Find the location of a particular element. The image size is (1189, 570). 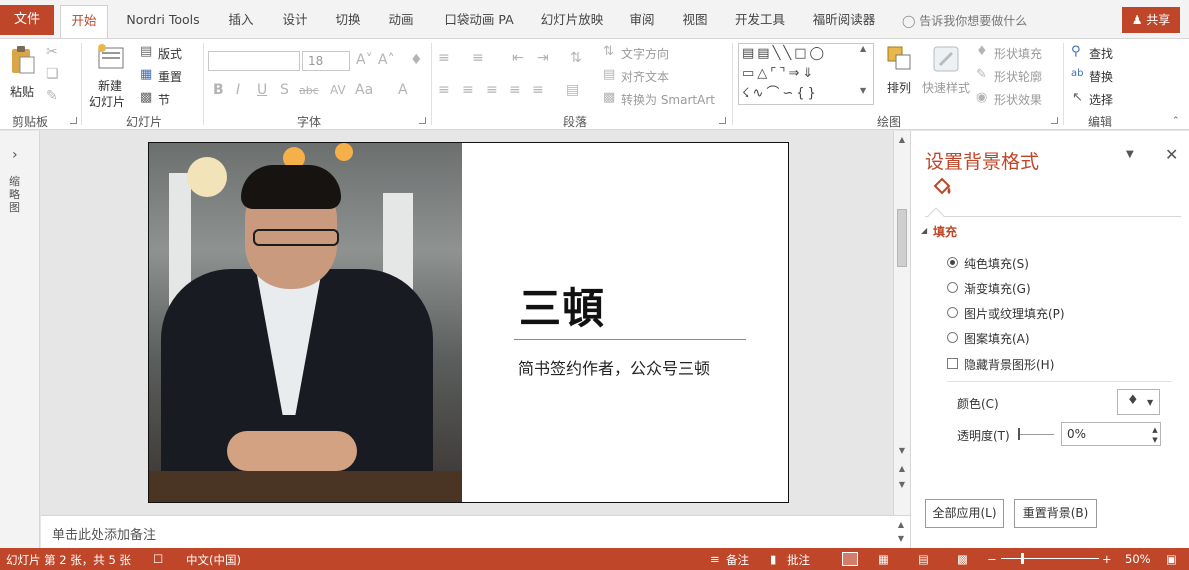

format-painter-icon: ✎ is located at coordinates (52, 96).